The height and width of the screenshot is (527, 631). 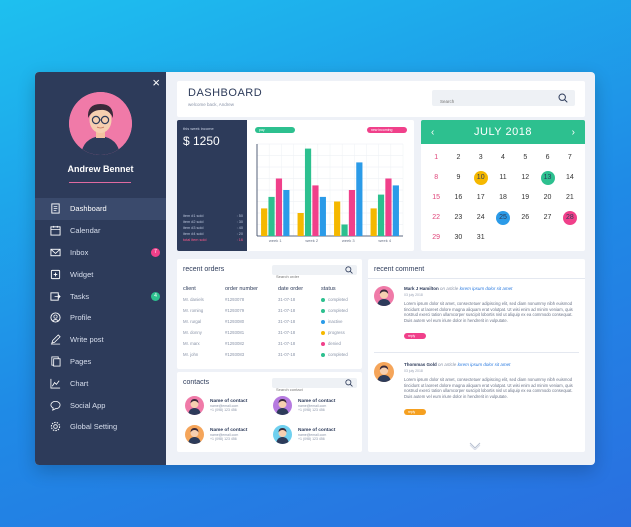 I want to click on calendar-day: 10, so click(x=481, y=177).